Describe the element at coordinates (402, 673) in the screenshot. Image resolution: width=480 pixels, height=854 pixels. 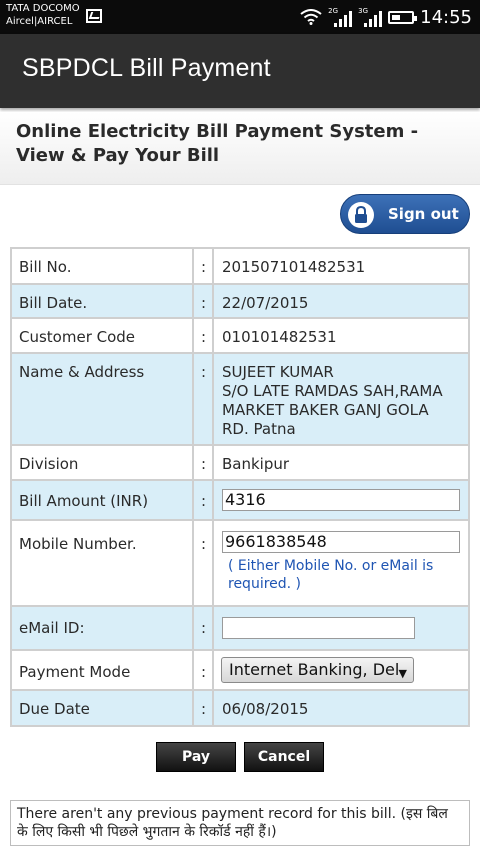
I see `dropdown-arrow-icon: ▼` at that location.